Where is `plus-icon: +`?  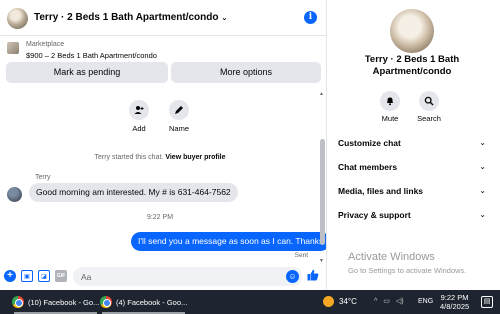
plus-icon: + is located at coordinates (10, 276).